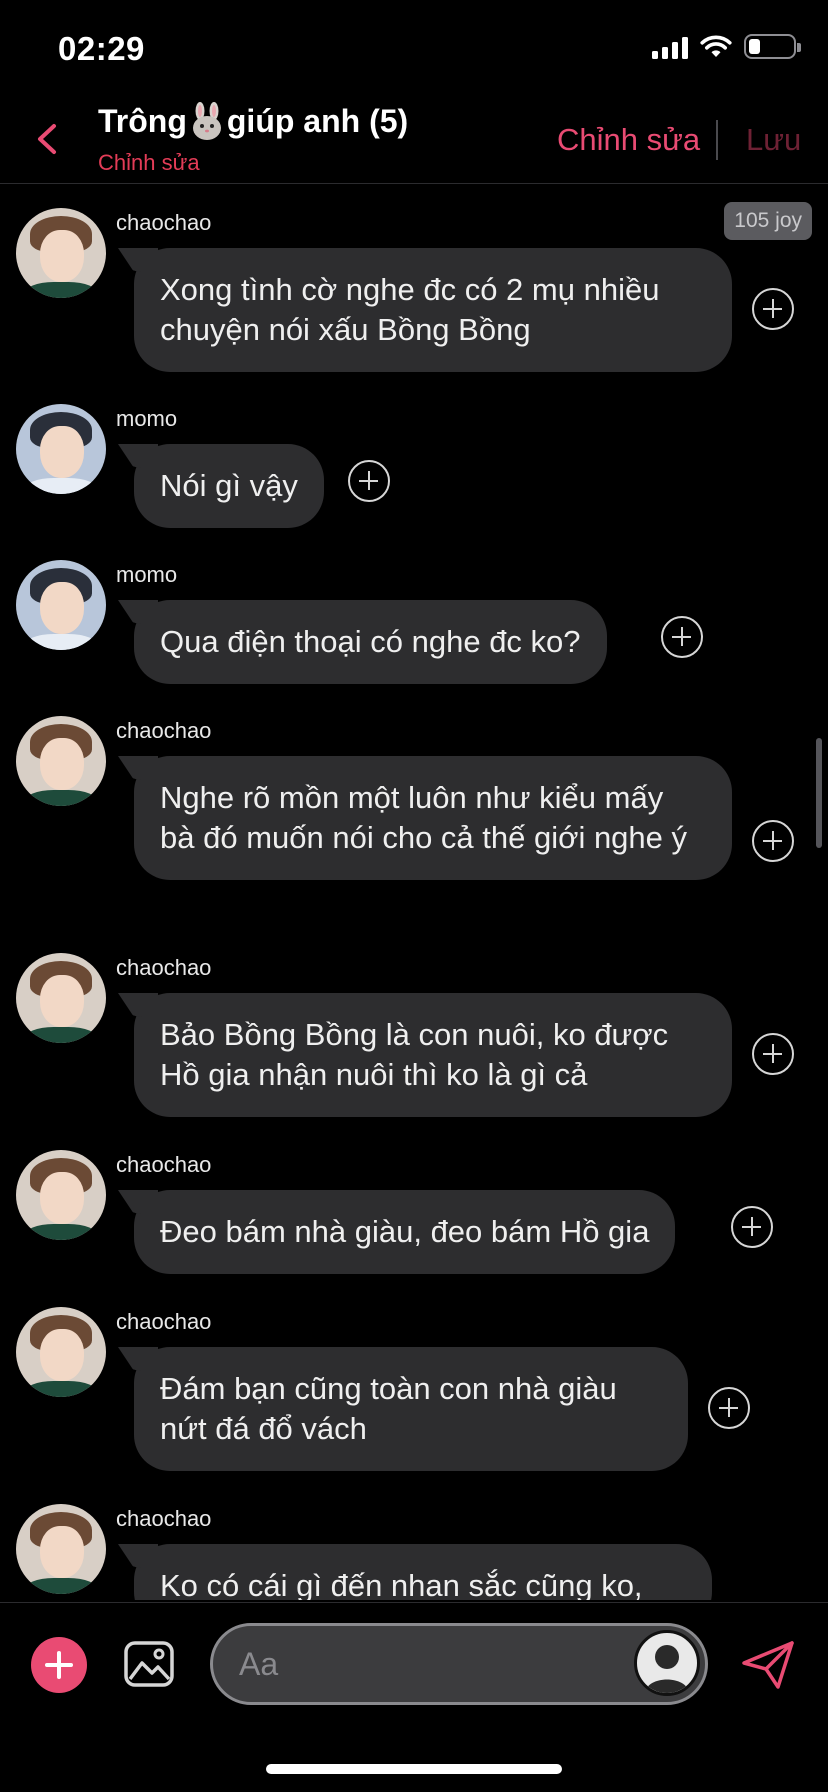 This screenshot has width=828, height=1792. What do you see at coordinates (149, 1664) in the screenshot?
I see `image-icon` at bounding box center [149, 1664].